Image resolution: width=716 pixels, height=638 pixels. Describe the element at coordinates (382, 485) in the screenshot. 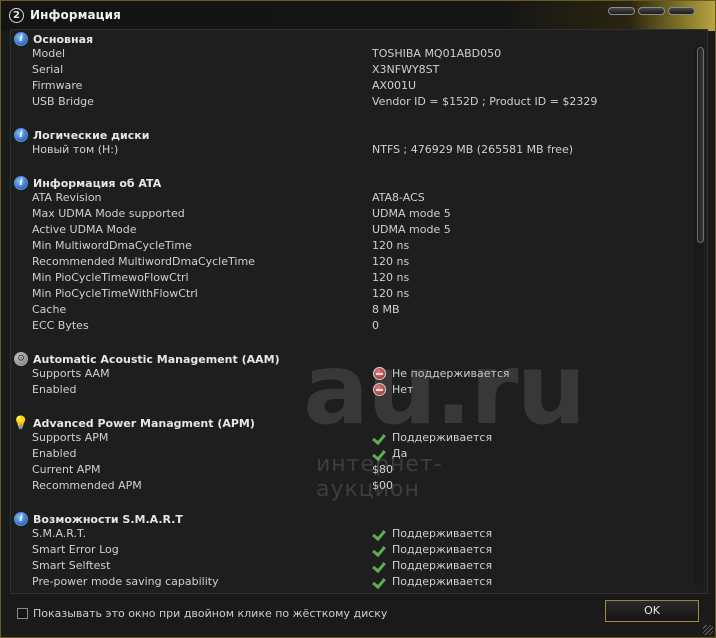

I see `row-value: $00` at that location.